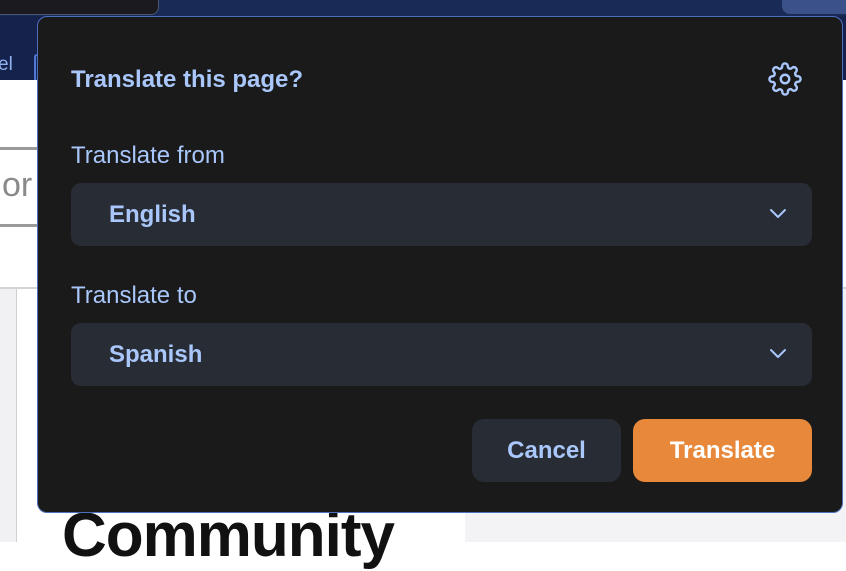 The image size is (846, 571). What do you see at coordinates (814, 7) in the screenshot?
I see `account-button` at bounding box center [814, 7].